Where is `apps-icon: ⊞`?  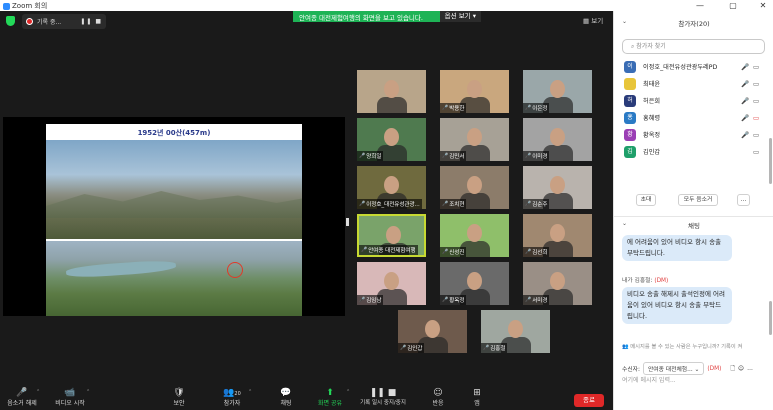
apps-icon: ⊞ is located at coordinates (477, 393).